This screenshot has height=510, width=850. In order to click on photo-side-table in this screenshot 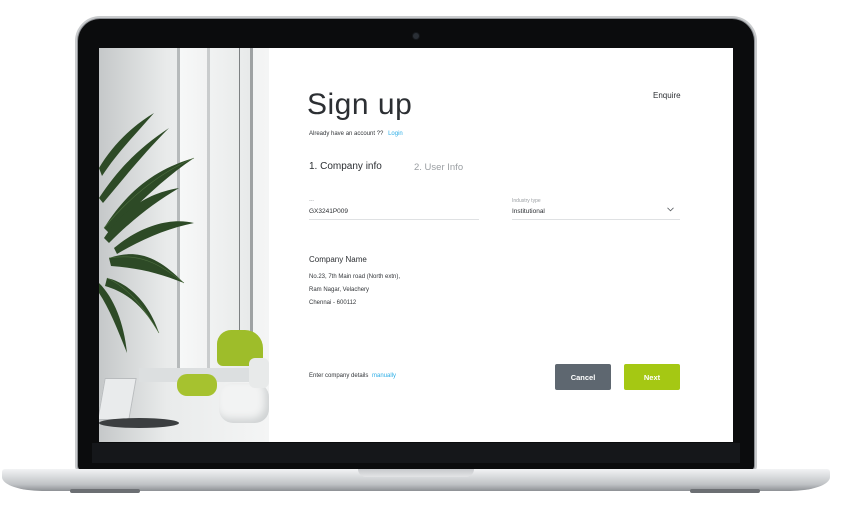, I will do `click(139, 423)`.